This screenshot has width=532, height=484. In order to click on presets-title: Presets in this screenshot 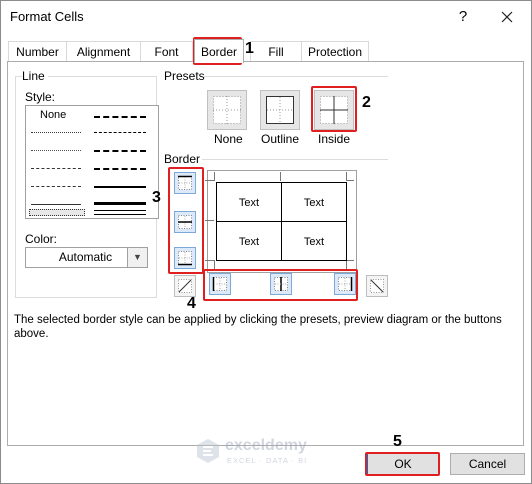, I will do `click(186, 76)`.